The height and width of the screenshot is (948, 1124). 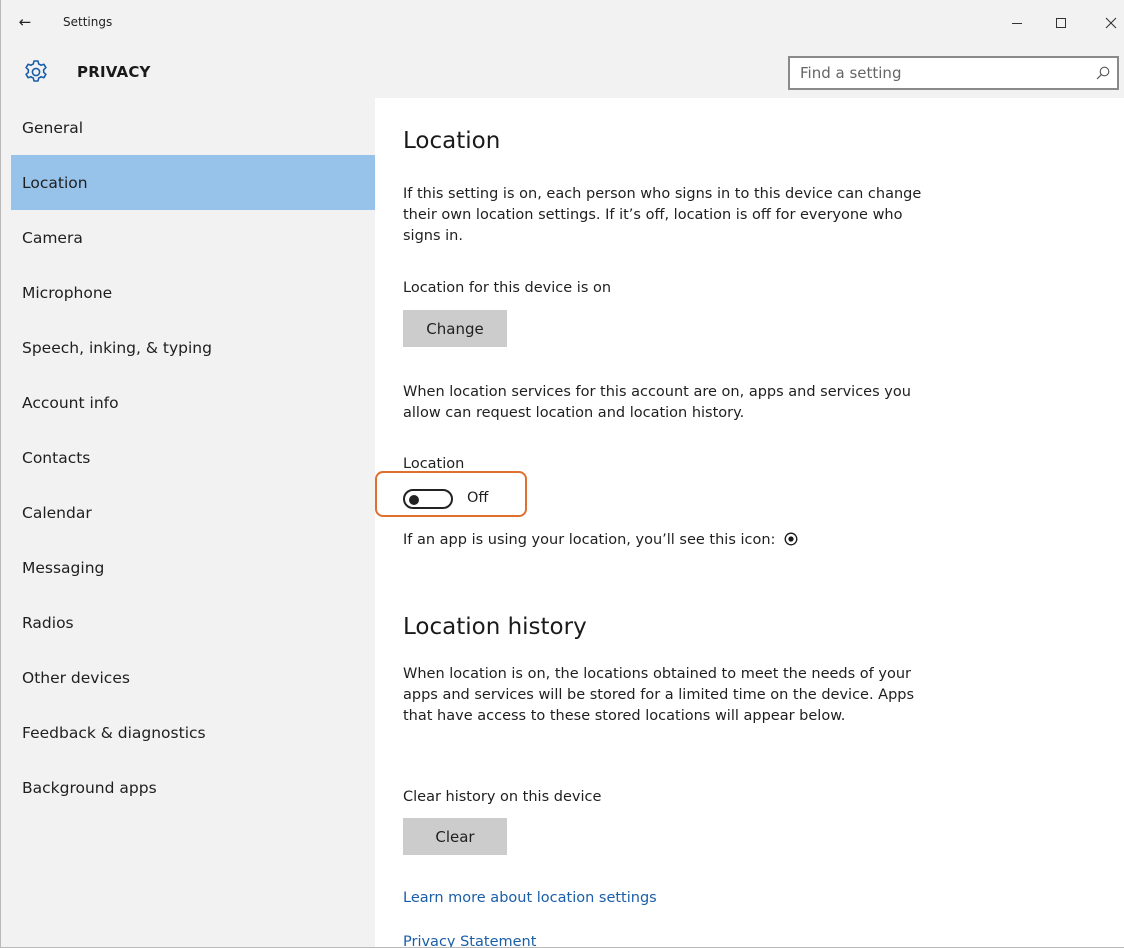 I want to click on toggle-state-text: Off, so click(x=478, y=498).